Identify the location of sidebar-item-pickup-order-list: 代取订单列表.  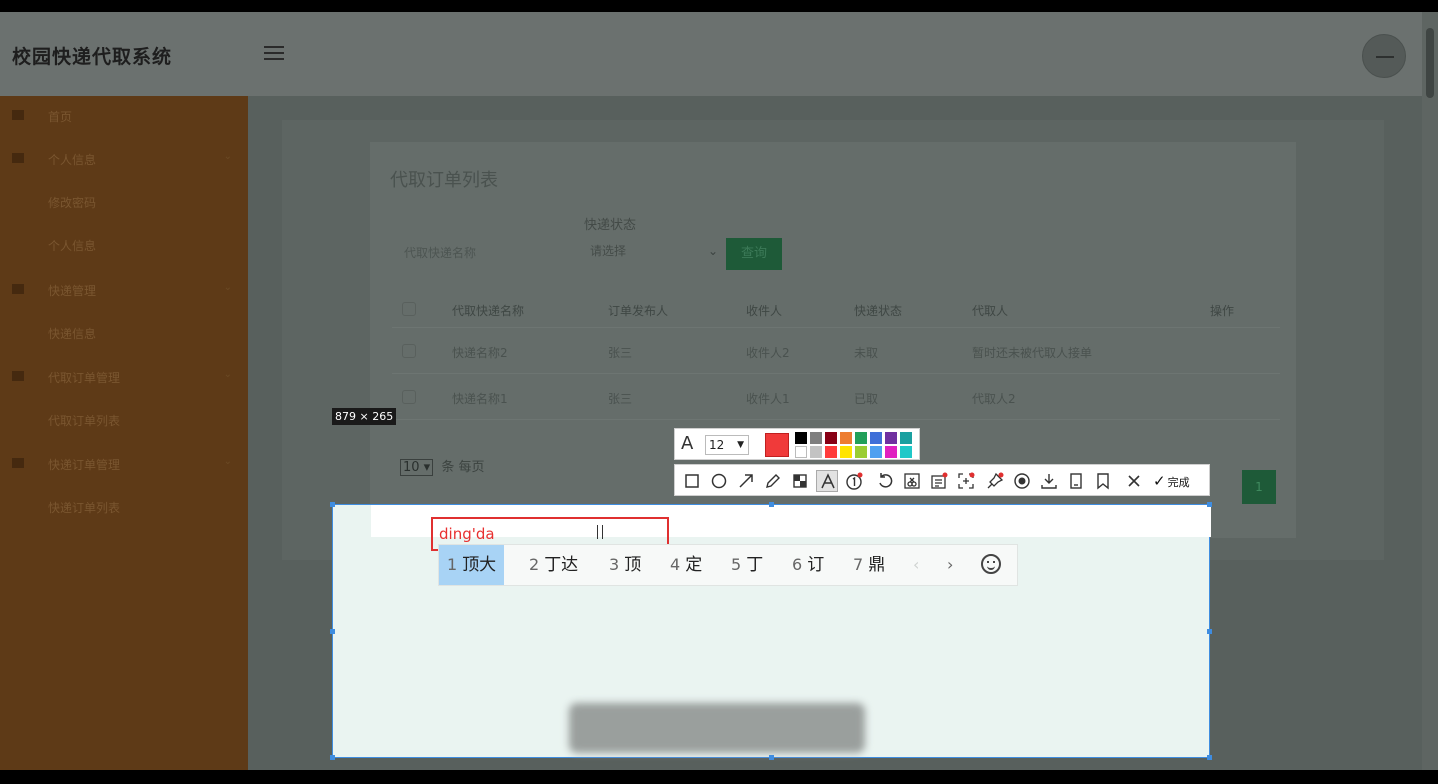
(124, 420).